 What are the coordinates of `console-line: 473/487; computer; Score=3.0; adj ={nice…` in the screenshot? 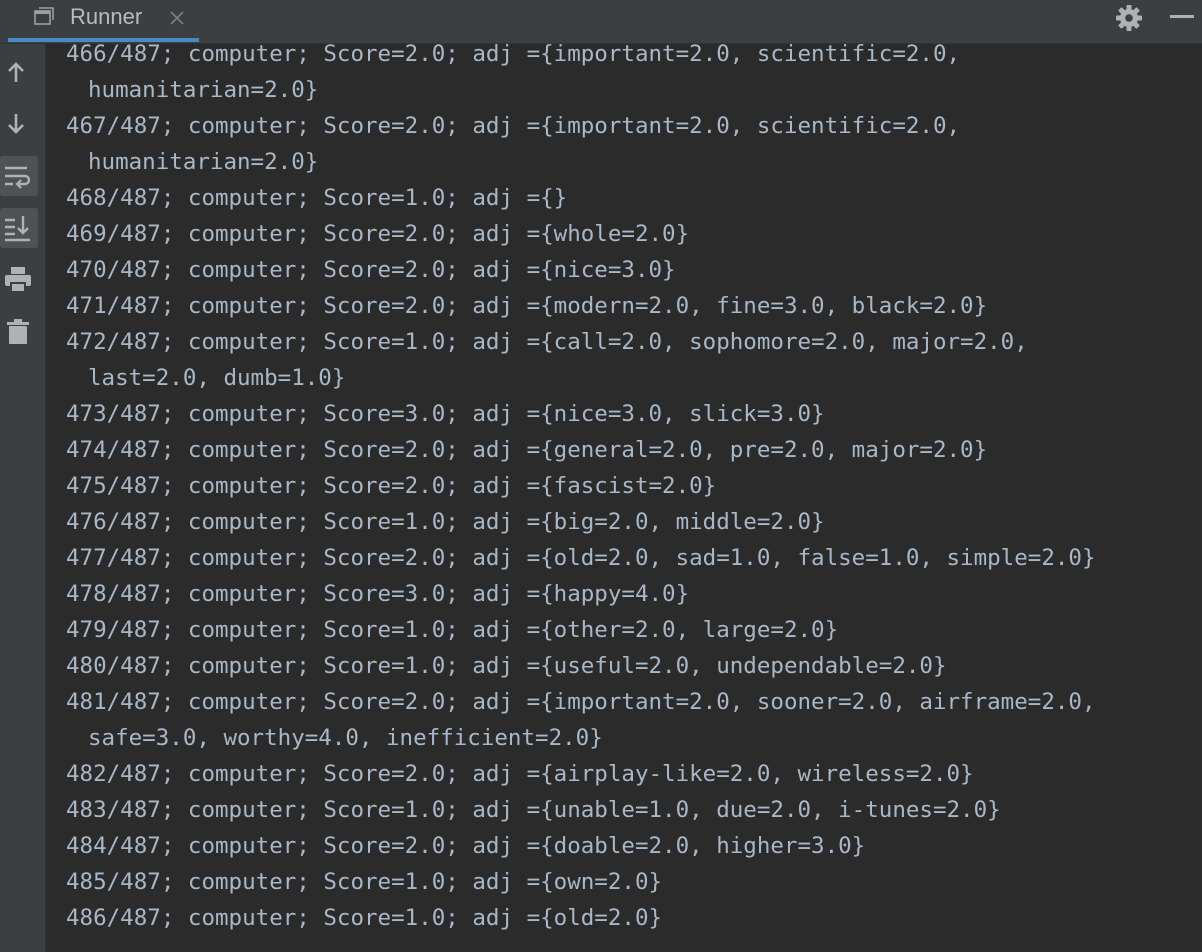 It's located at (445, 414).